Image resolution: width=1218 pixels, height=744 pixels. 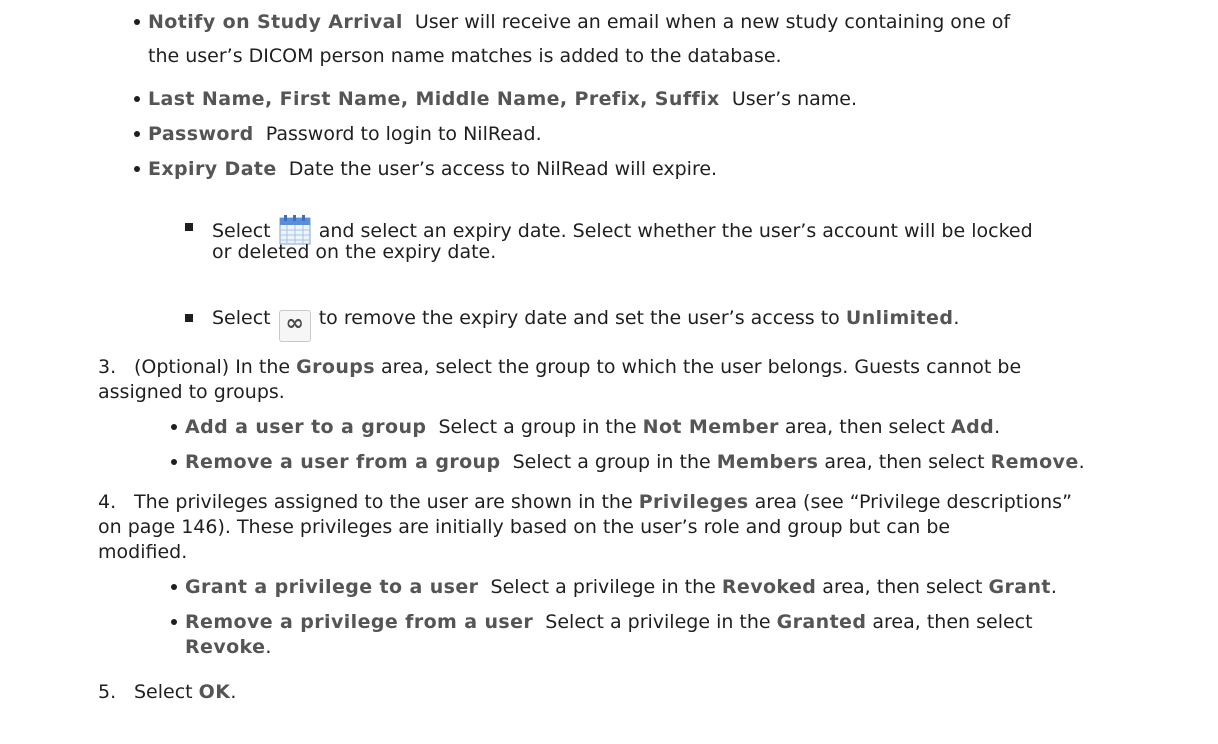 What do you see at coordinates (1034, 462) in the screenshot?
I see `bold-text: Remove` at bounding box center [1034, 462].